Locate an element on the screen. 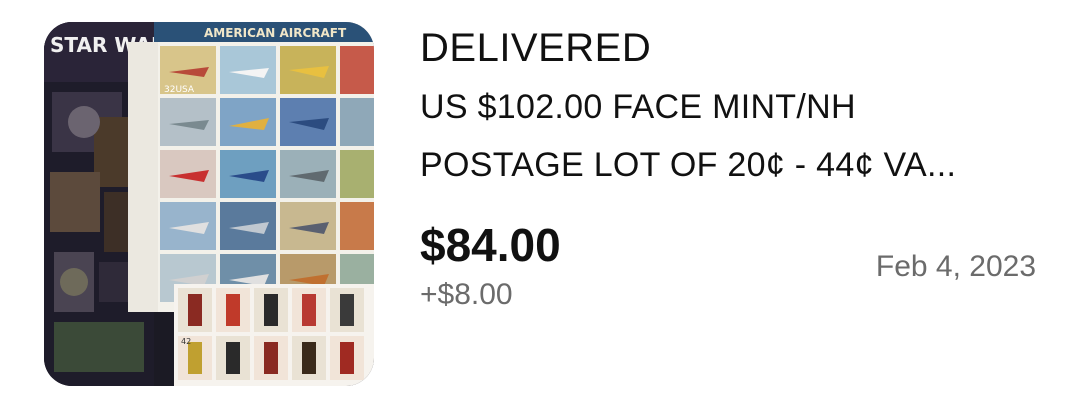 This screenshot has width=1080, height=402. sheet-header: AMERICAN AIRCRAFT is located at coordinates (275, 33).